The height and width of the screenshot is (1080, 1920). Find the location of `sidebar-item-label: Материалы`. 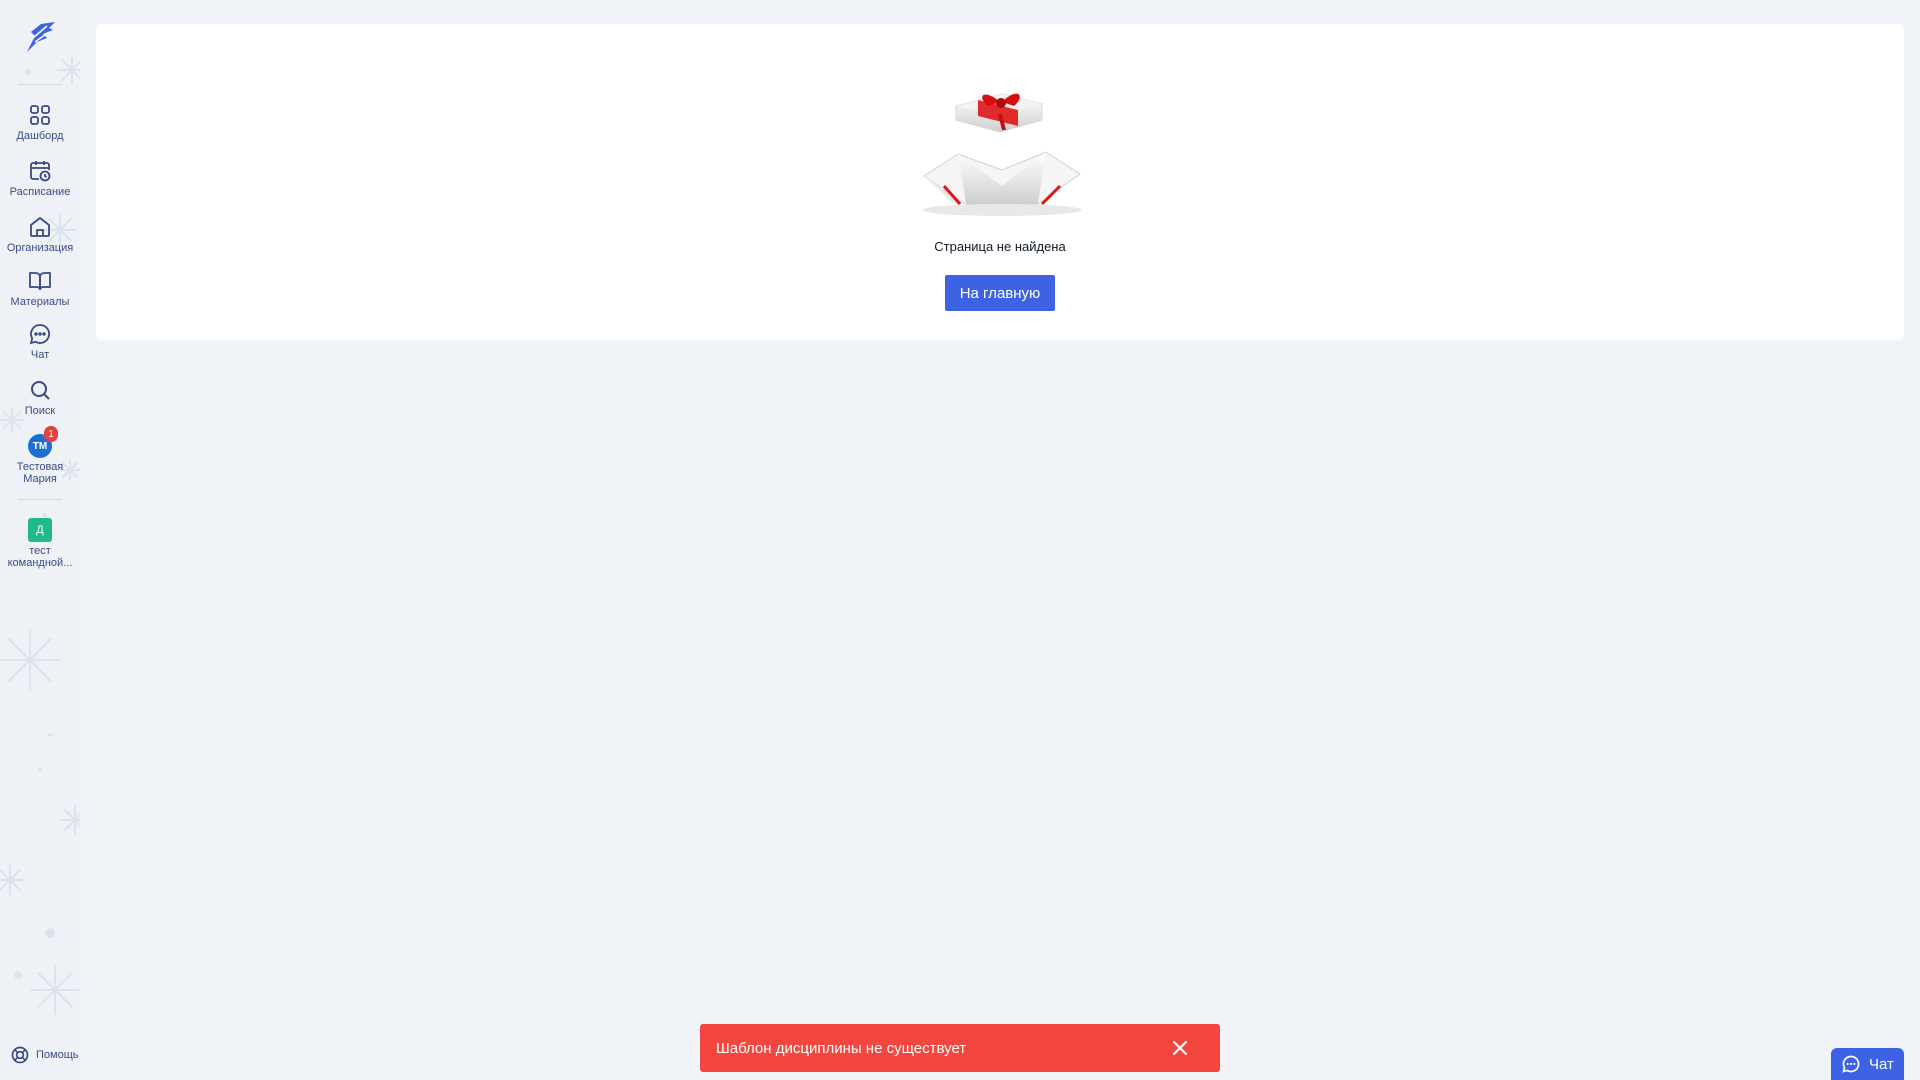

sidebar-item-label: Материалы is located at coordinates (40, 302).